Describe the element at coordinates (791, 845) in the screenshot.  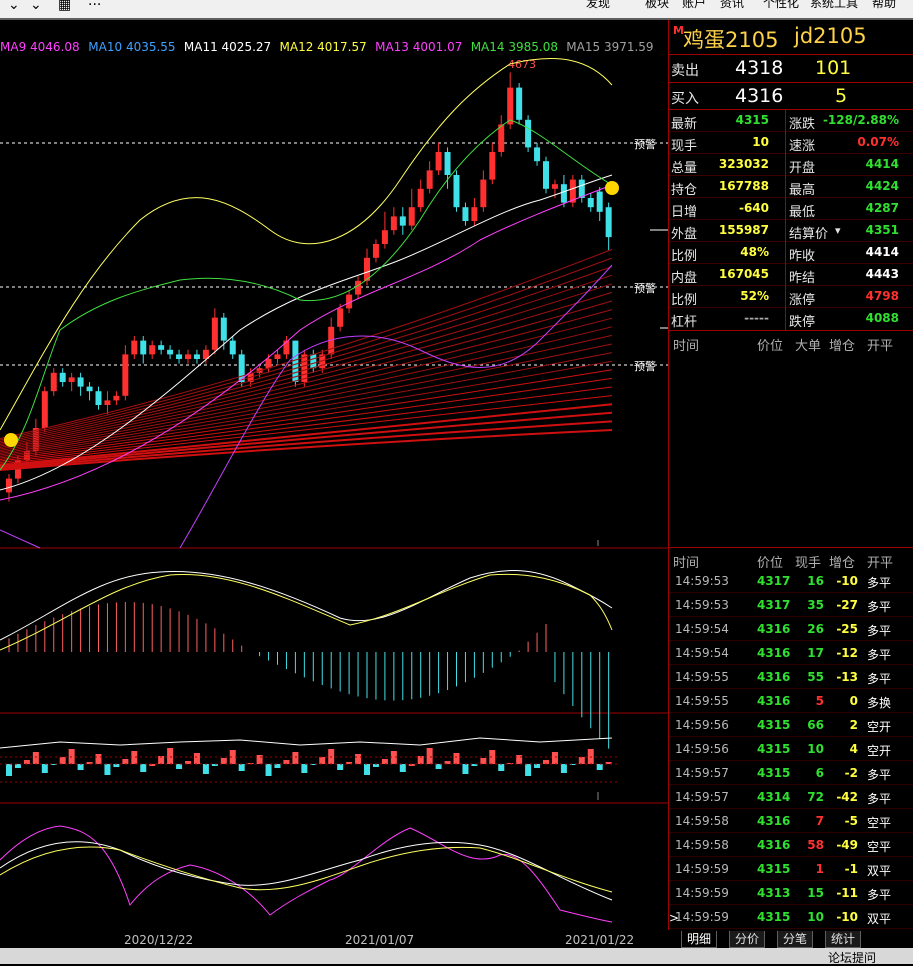
I see `tick-row: 14:59:58 4316 58 -49 空平` at that location.